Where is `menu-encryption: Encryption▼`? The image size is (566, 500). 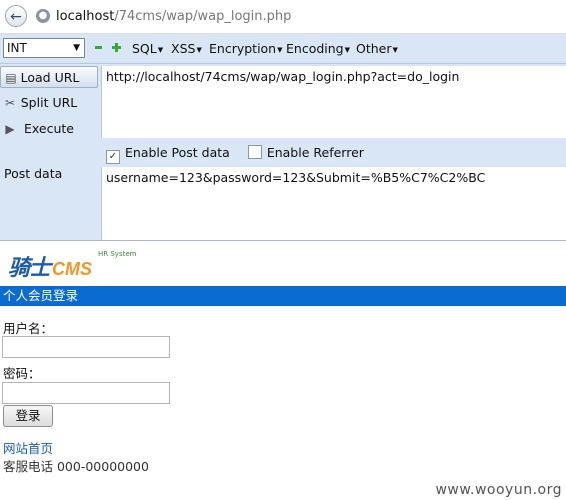 menu-encryption: Encryption▼ is located at coordinates (246, 48).